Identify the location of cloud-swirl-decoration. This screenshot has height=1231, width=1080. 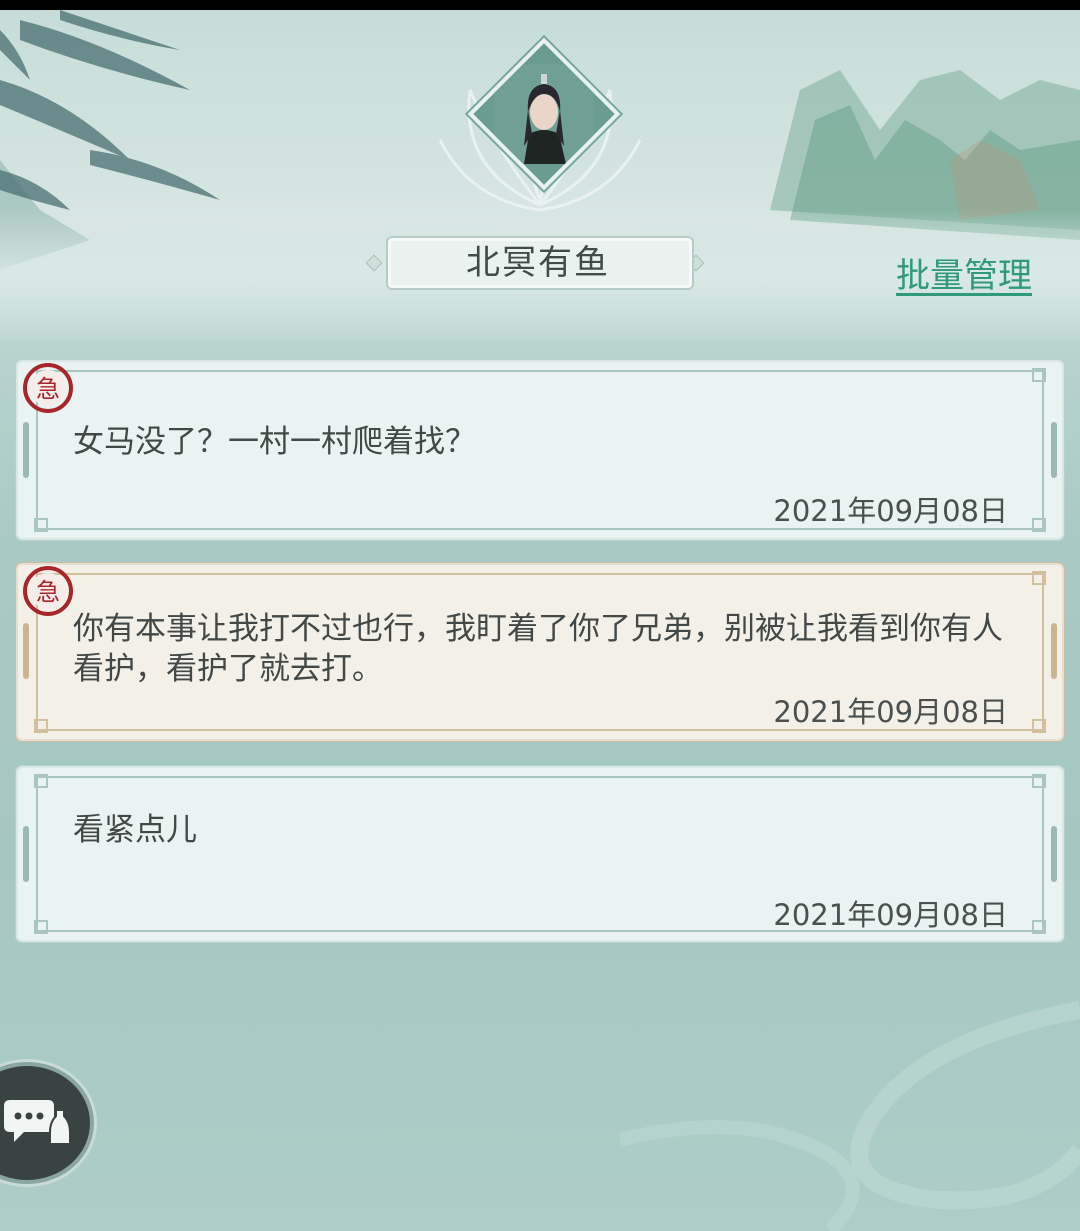
(850, 1116).